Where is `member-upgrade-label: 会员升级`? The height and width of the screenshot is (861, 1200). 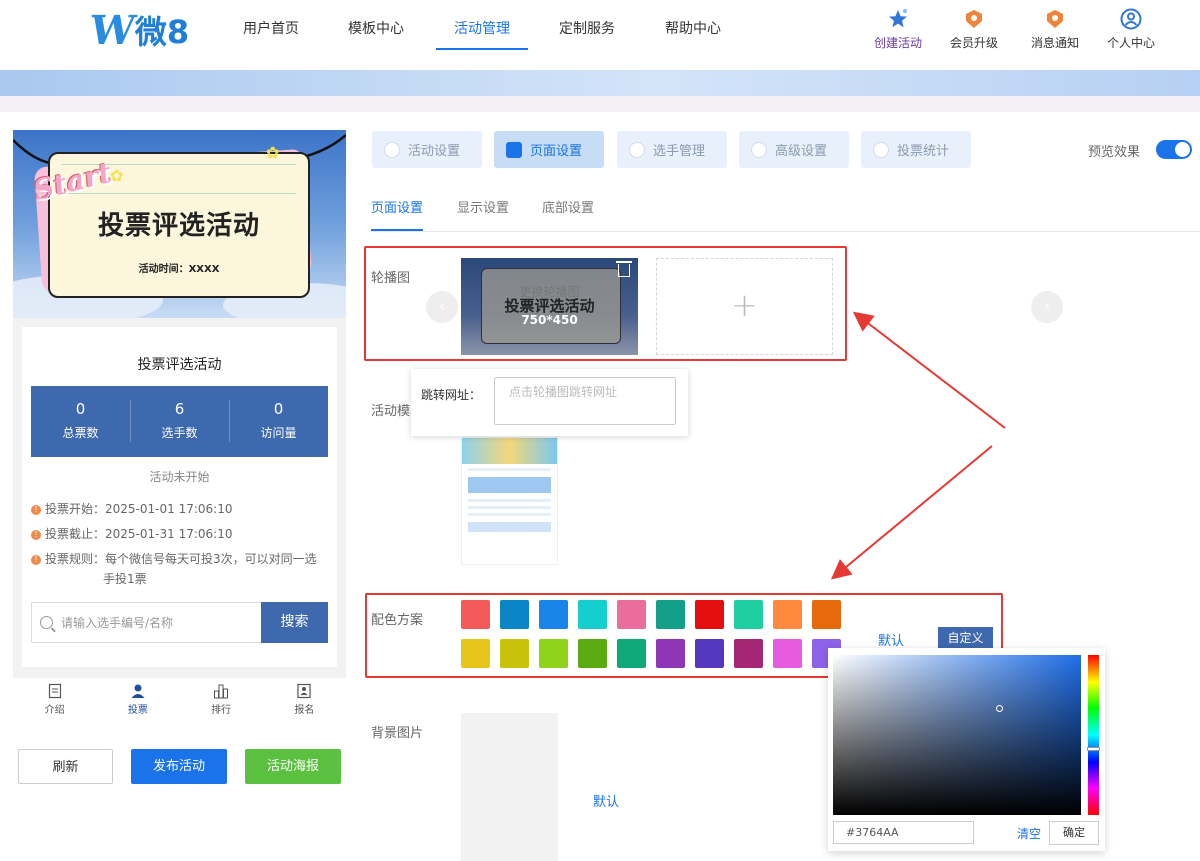 member-upgrade-label: 会员升级 is located at coordinates (973, 43).